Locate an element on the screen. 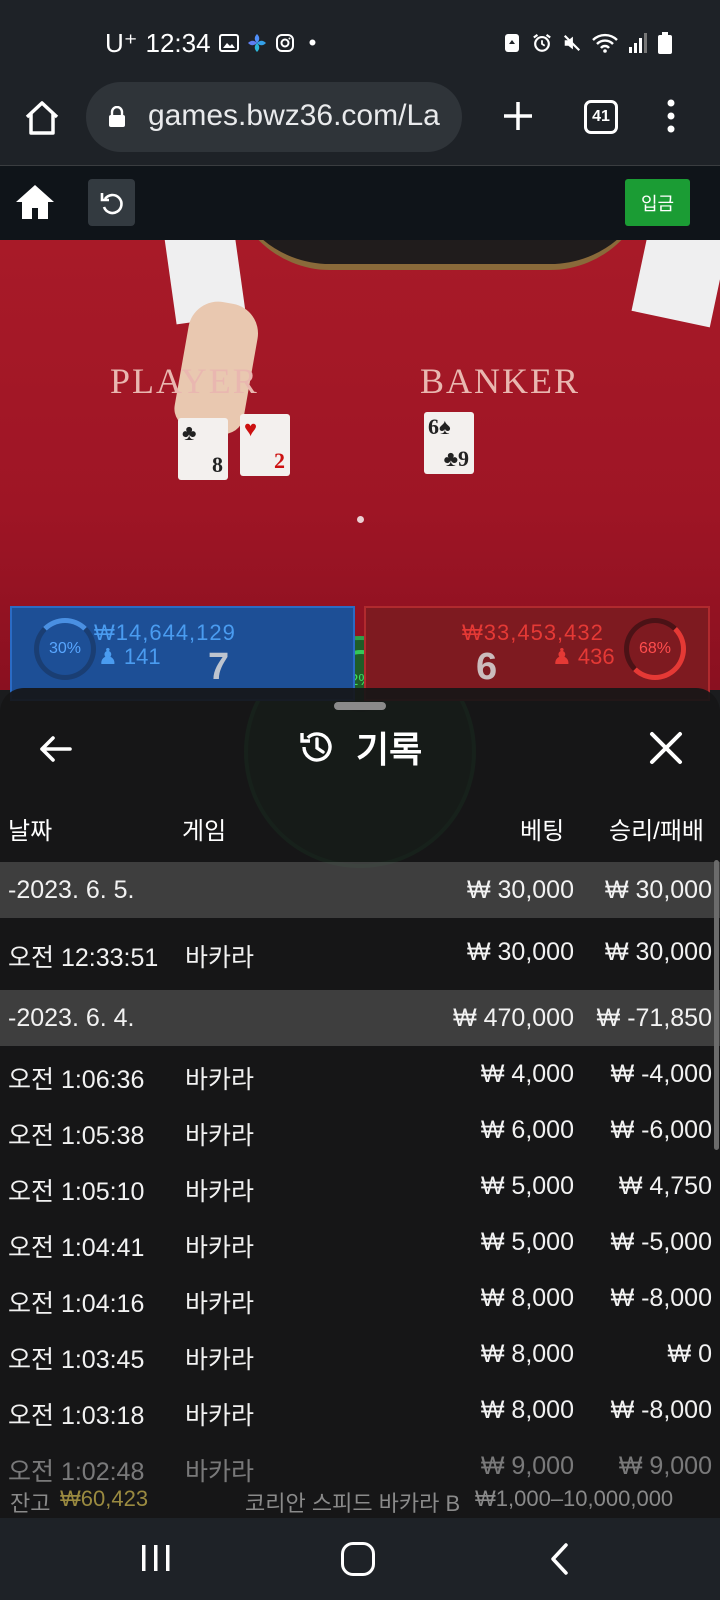  refresh-icon is located at coordinates (111, 203).